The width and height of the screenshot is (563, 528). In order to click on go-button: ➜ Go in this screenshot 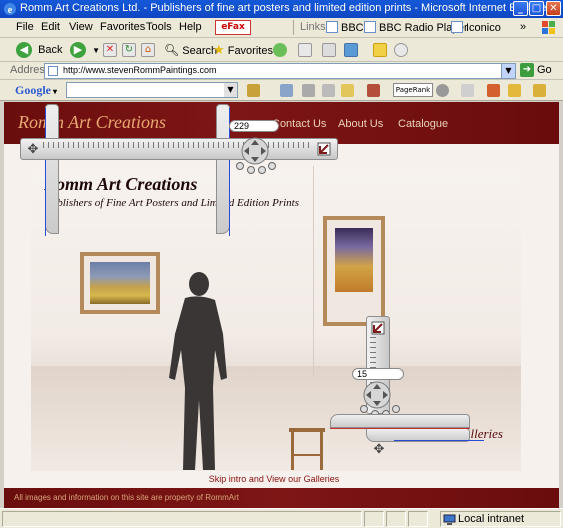, I will do `click(536, 70)`.